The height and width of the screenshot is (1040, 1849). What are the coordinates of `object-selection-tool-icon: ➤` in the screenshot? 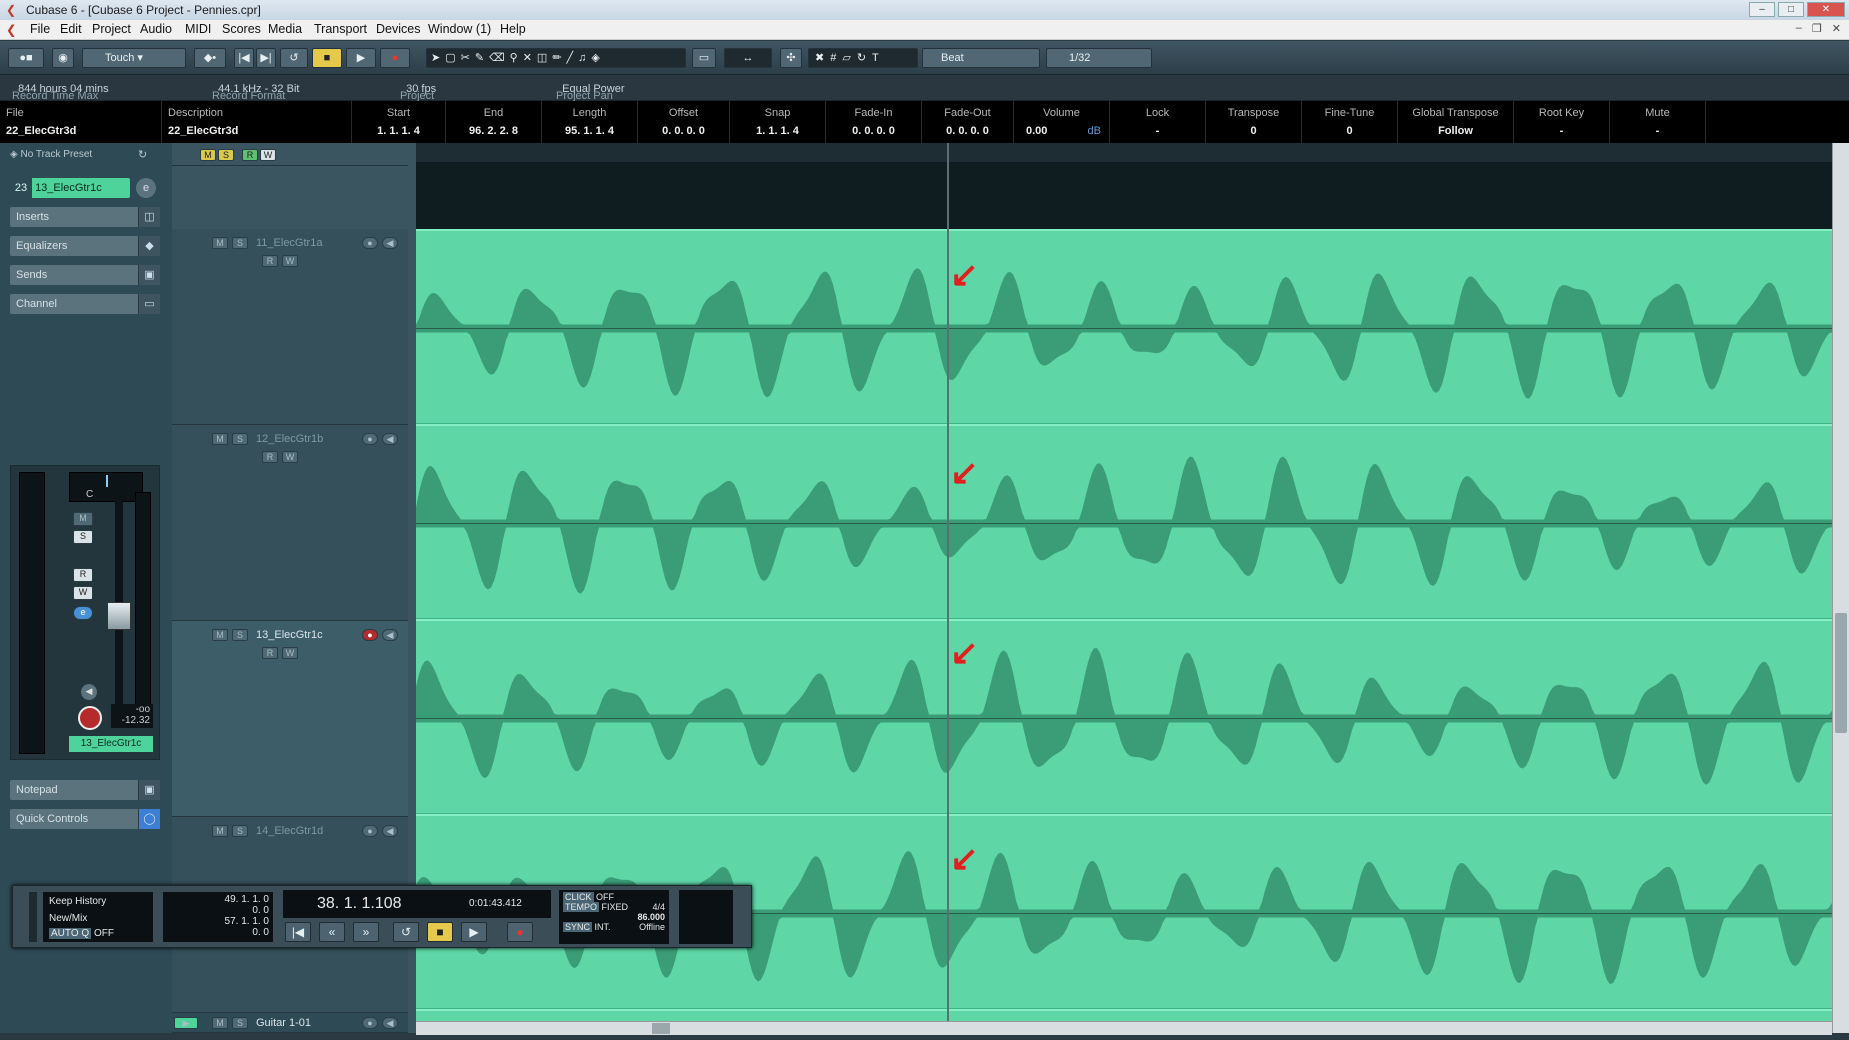 It's located at (438, 58).